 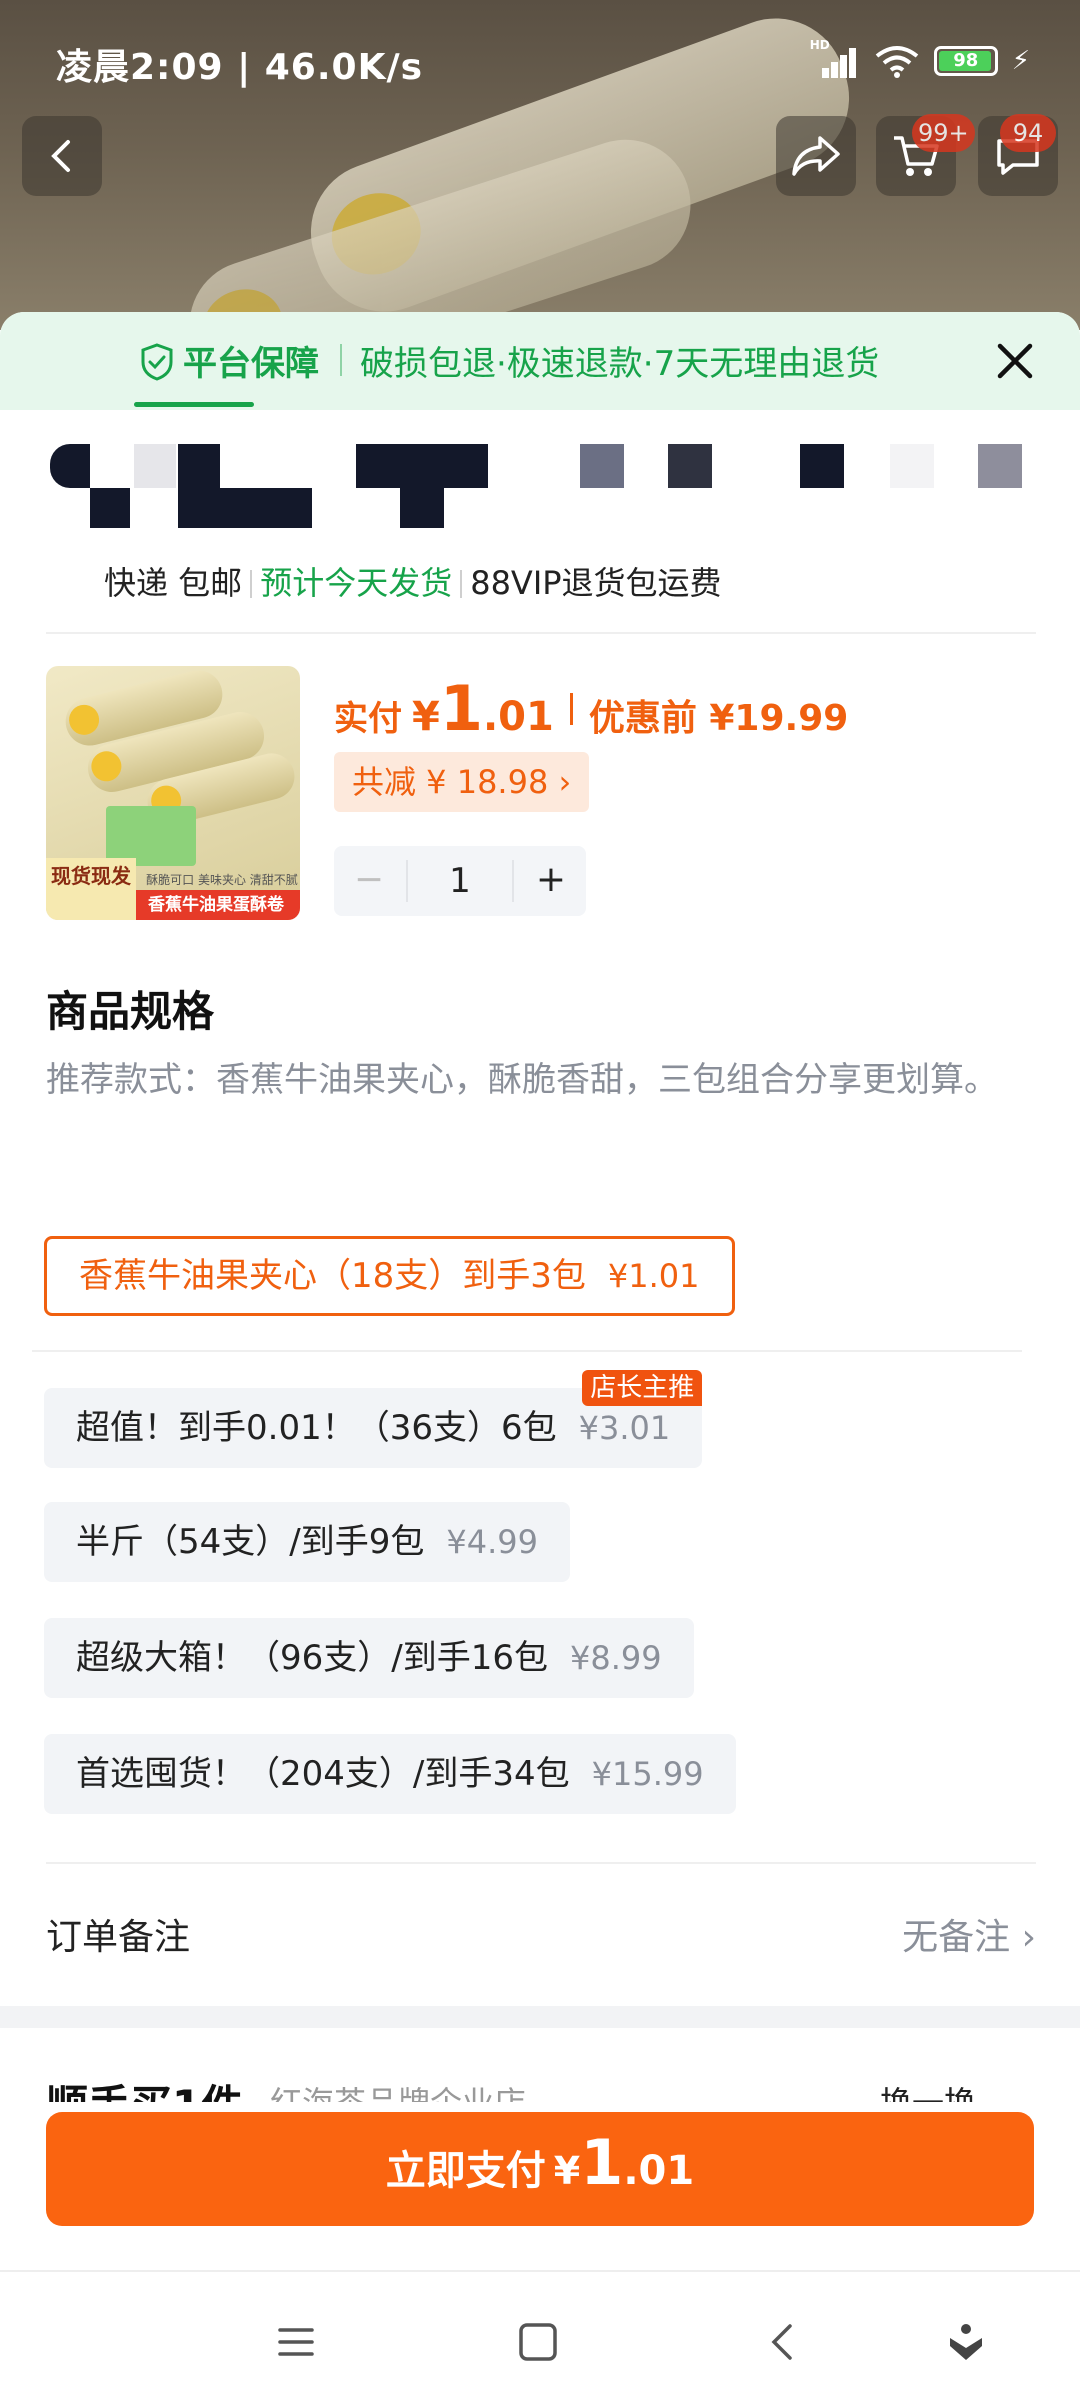 What do you see at coordinates (624, 1428) in the screenshot?
I see `option-price: ¥3.01` at bounding box center [624, 1428].